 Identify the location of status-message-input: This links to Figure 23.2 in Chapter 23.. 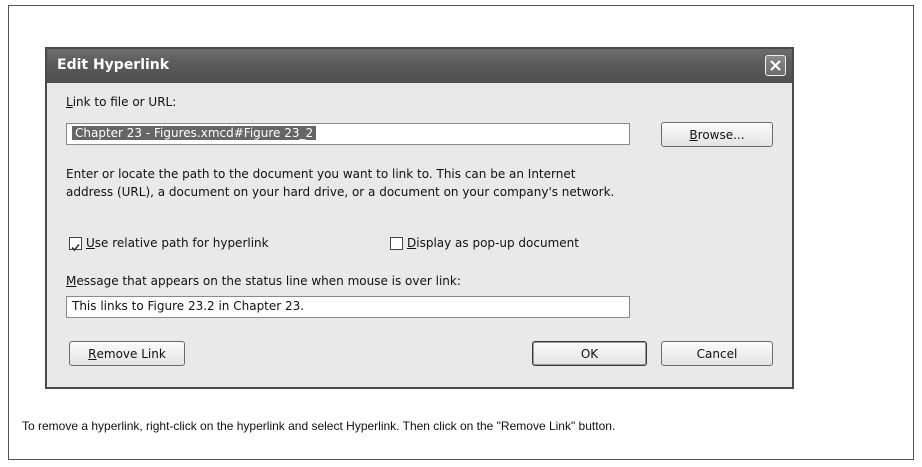
(348, 307).